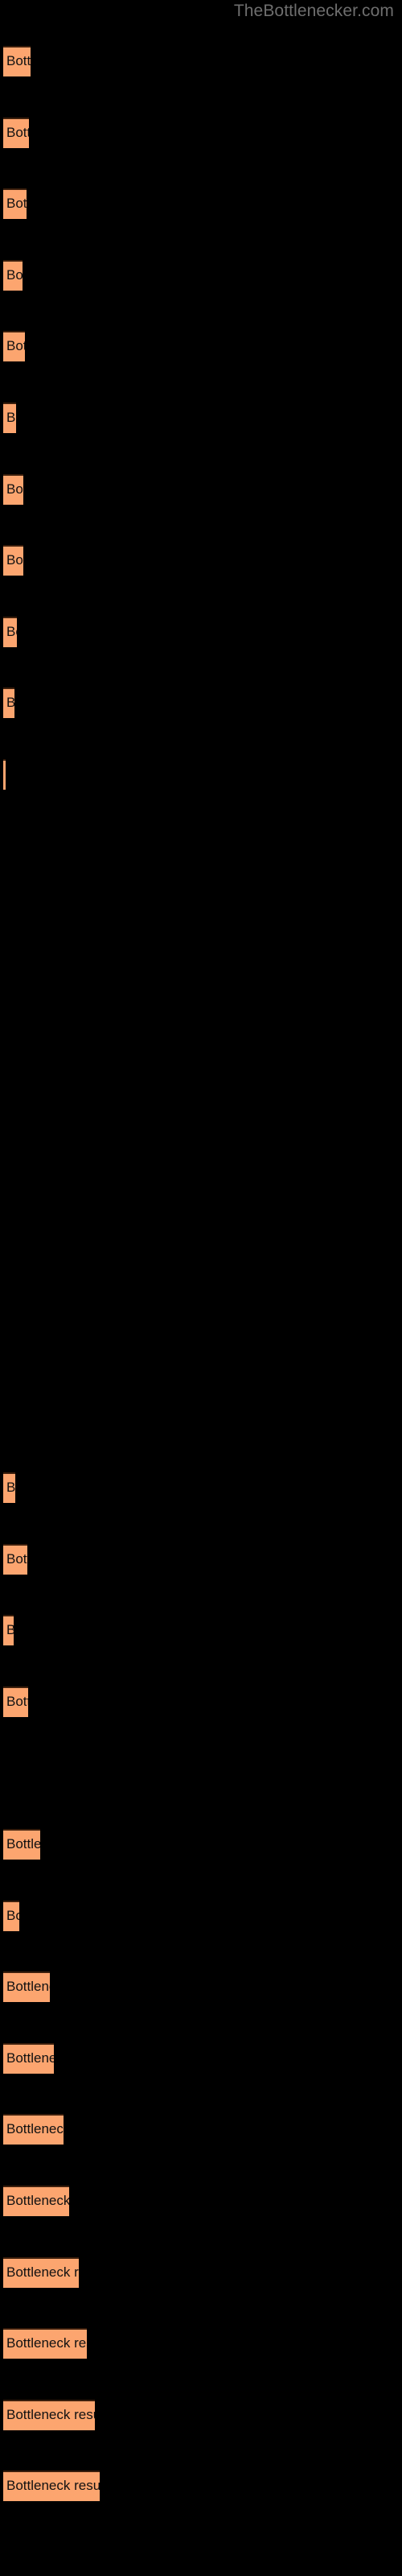 The width and height of the screenshot is (402, 2576). What do you see at coordinates (201, 631) in the screenshot?
I see `bar-row: Bottleneck result 9` at bounding box center [201, 631].